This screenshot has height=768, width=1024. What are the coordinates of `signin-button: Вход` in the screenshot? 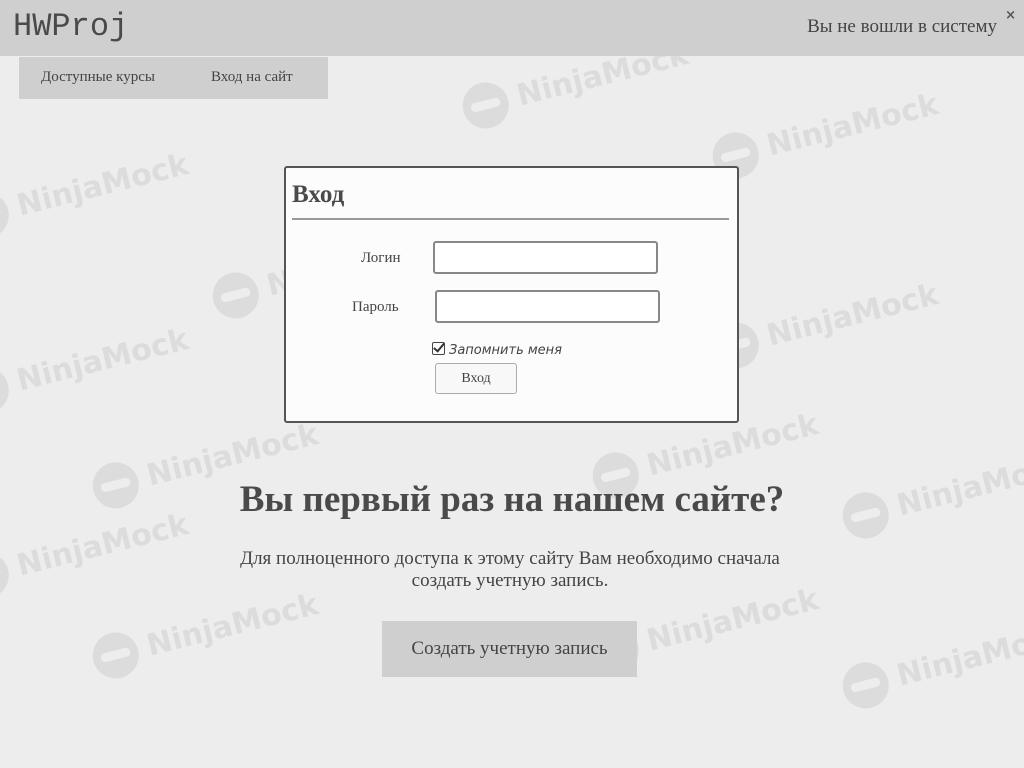 It's located at (476, 378).